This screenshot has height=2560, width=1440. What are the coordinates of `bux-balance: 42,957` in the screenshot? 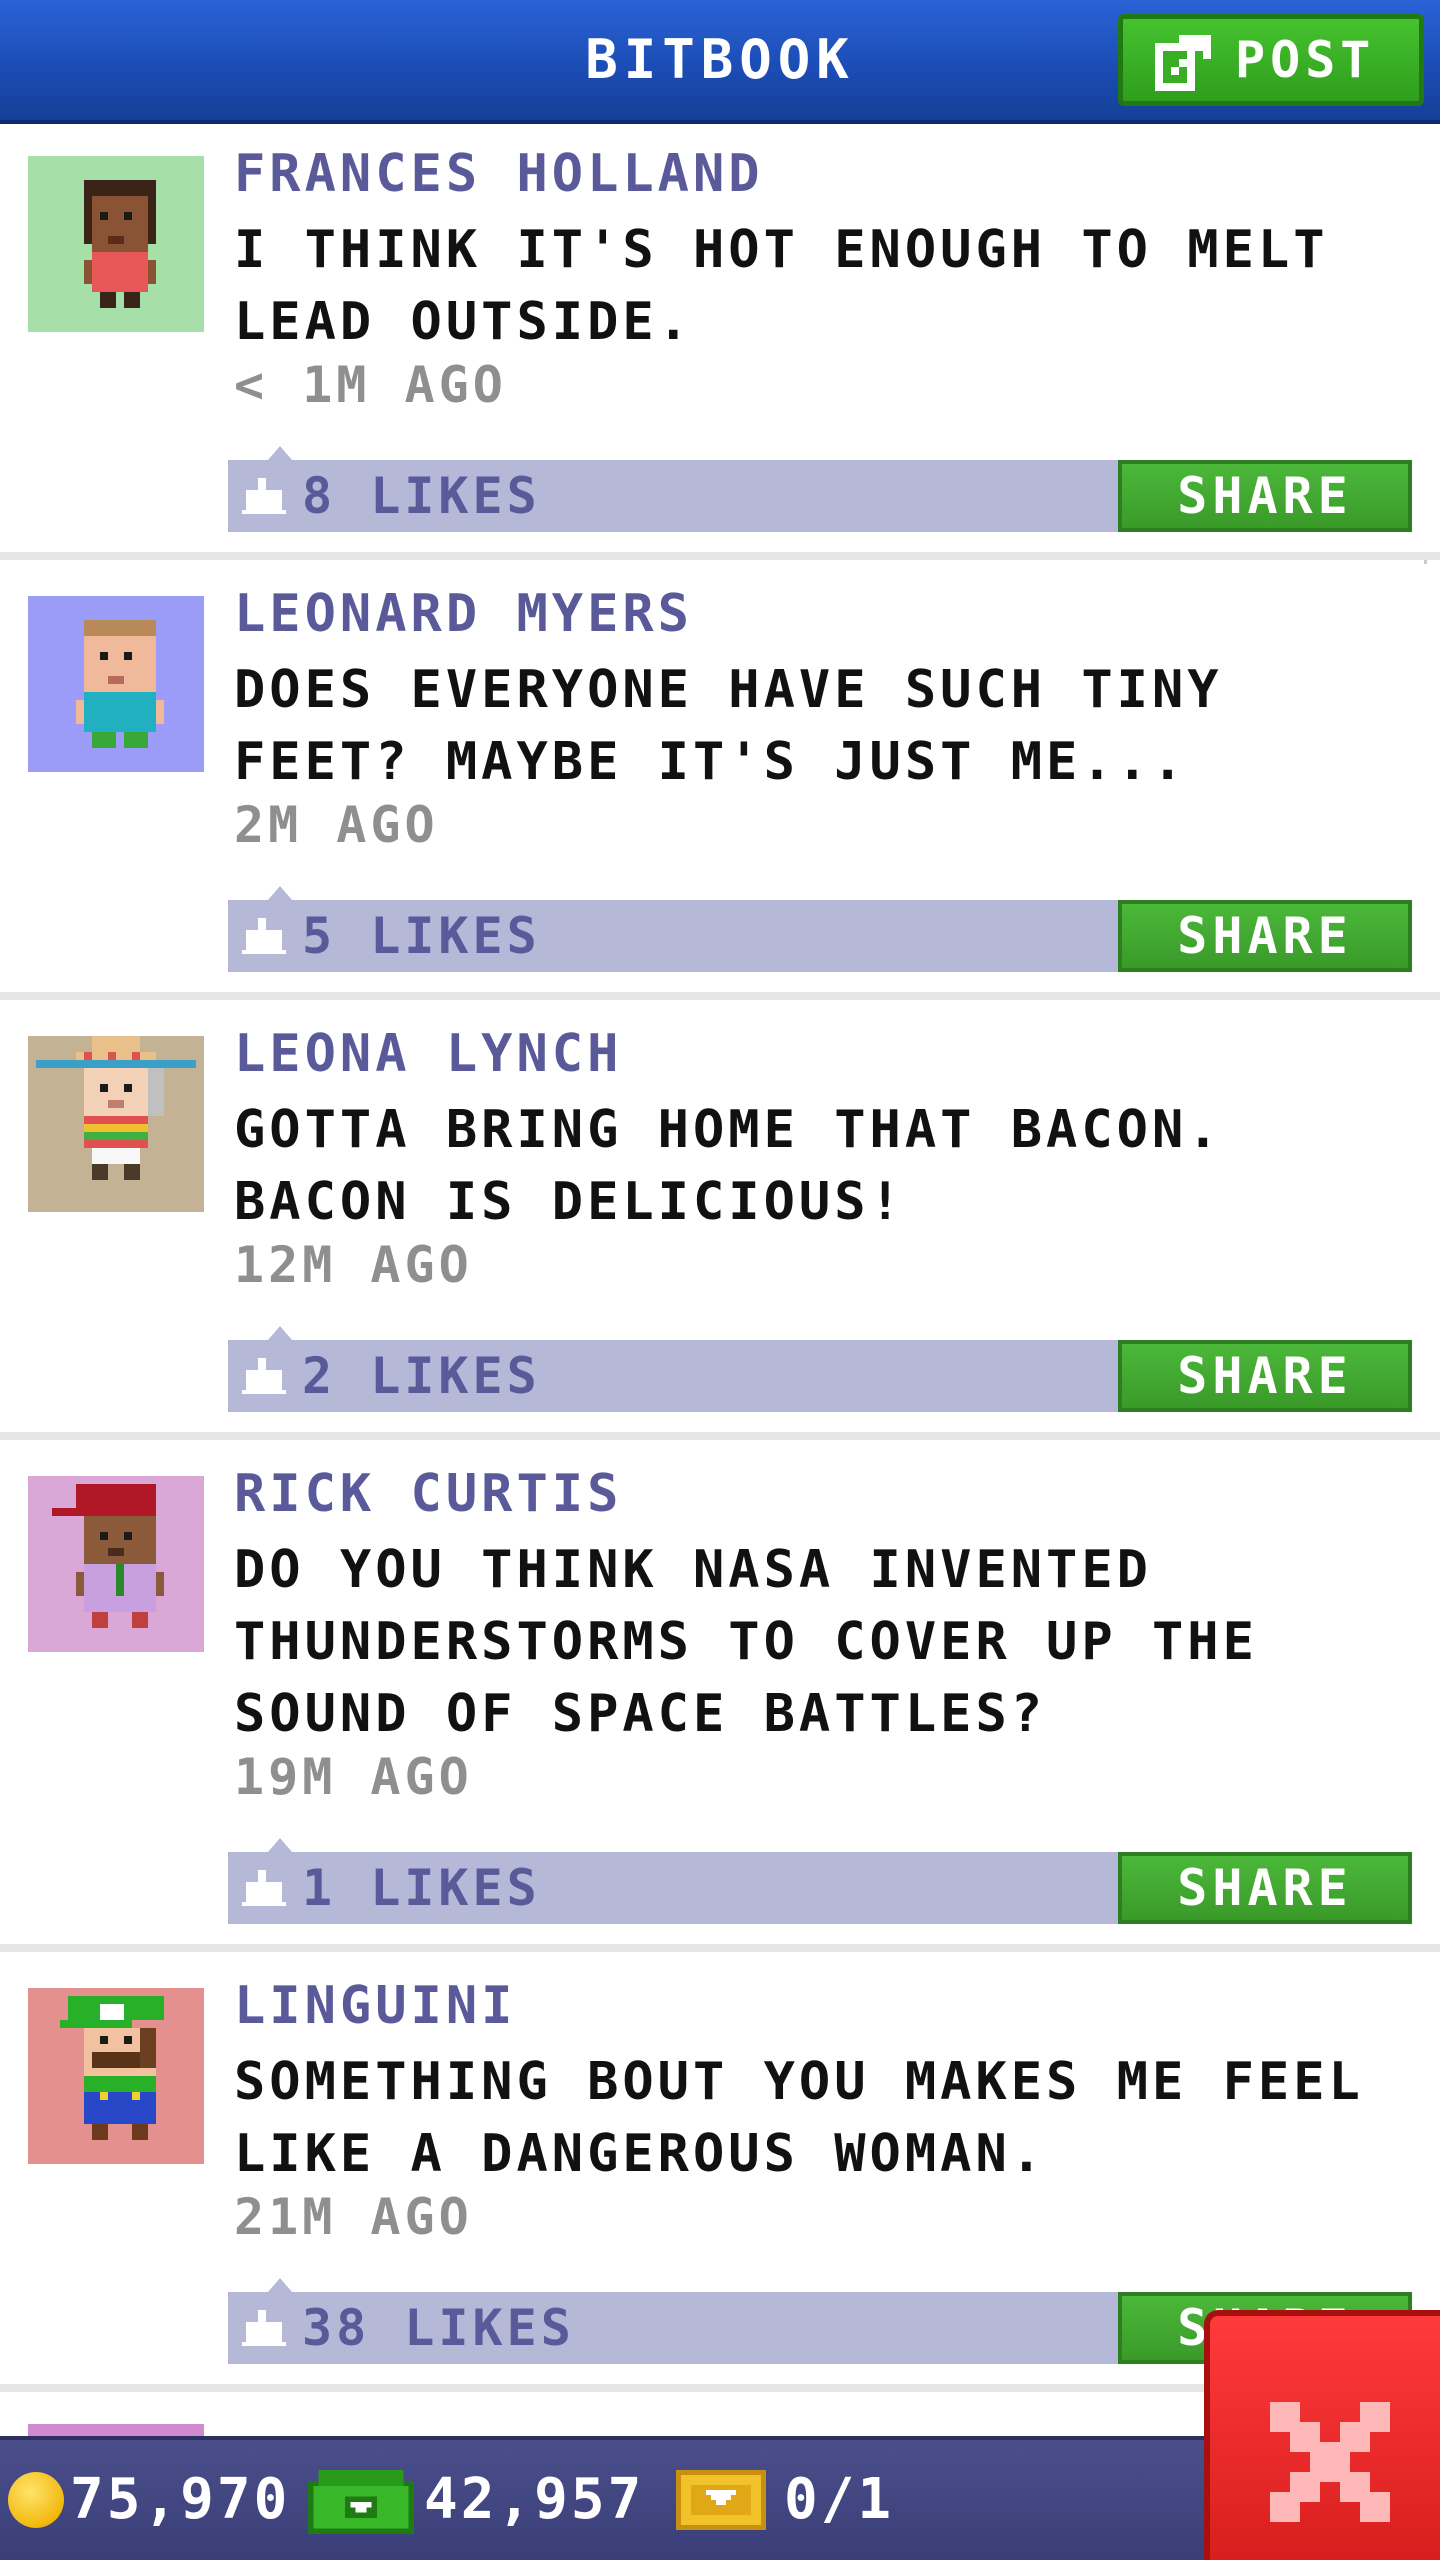 It's located at (534, 2499).